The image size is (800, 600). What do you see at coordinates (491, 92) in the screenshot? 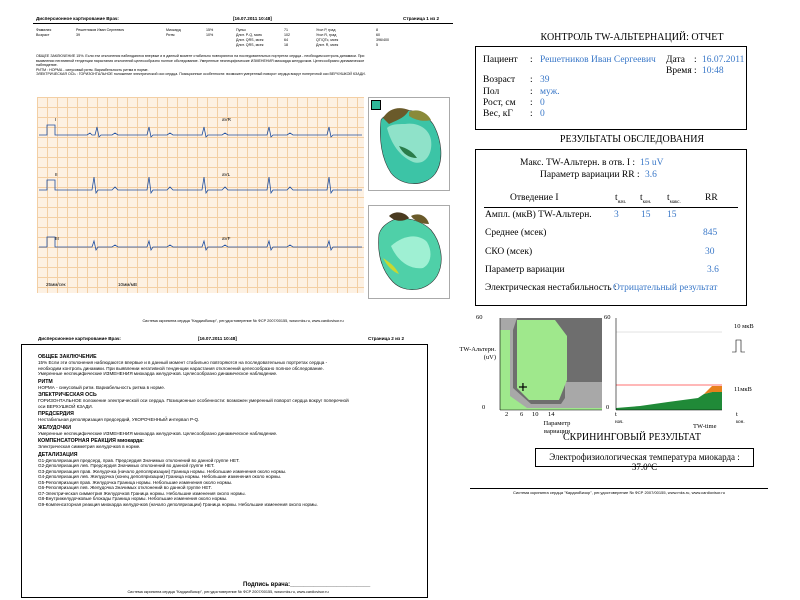
I see `sex-label: Пол` at bounding box center [491, 92].